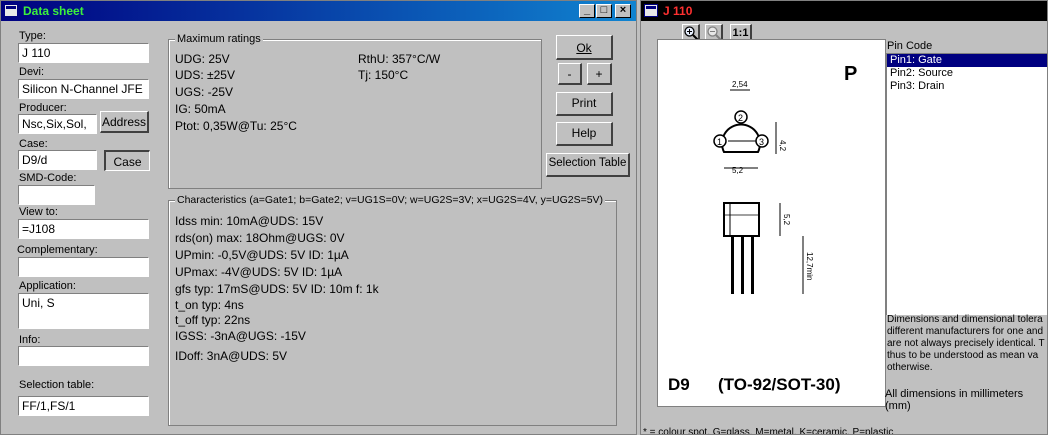 The height and width of the screenshot is (435, 1048). What do you see at coordinates (965, 319) in the screenshot?
I see `note-line: Dimensions and dimensional tolera` at bounding box center [965, 319].